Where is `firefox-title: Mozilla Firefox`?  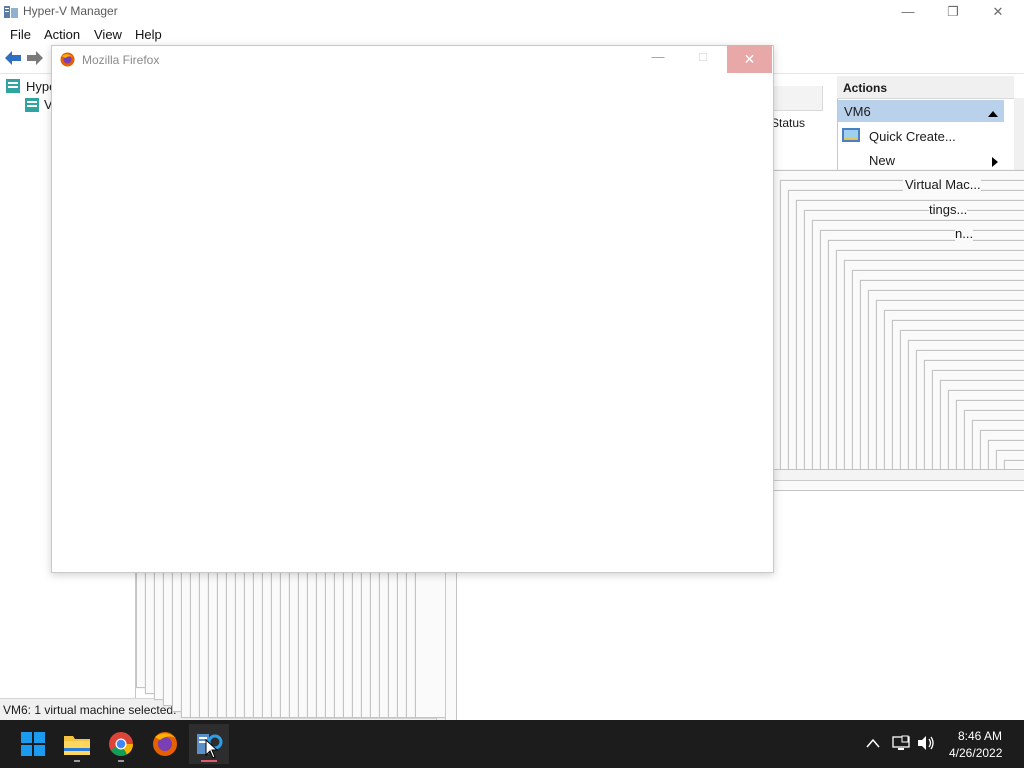
firefox-title: Mozilla Firefox is located at coordinates (121, 60).